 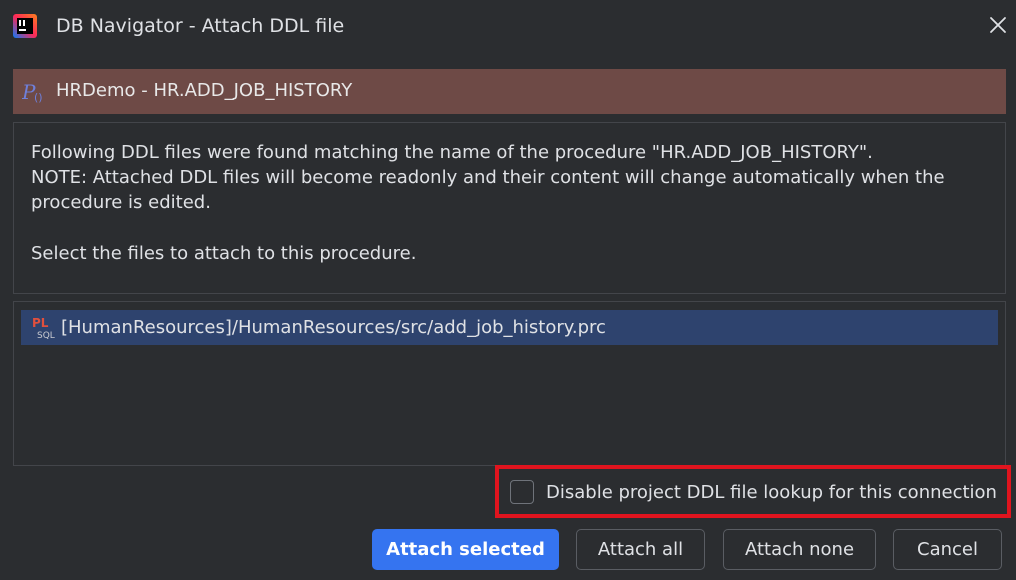 I want to click on attach-none-button: Attach none, so click(x=799, y=549).